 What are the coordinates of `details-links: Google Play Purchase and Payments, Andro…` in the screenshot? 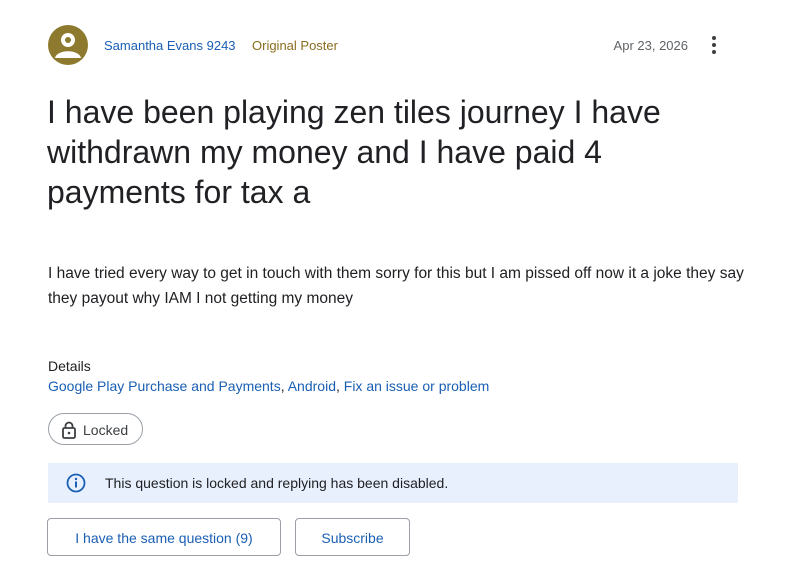 It's located at (268, 386).